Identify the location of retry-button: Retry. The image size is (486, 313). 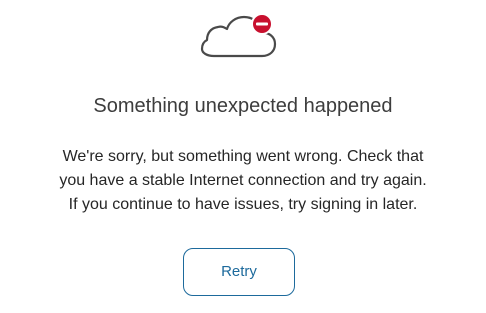
(239, 272).